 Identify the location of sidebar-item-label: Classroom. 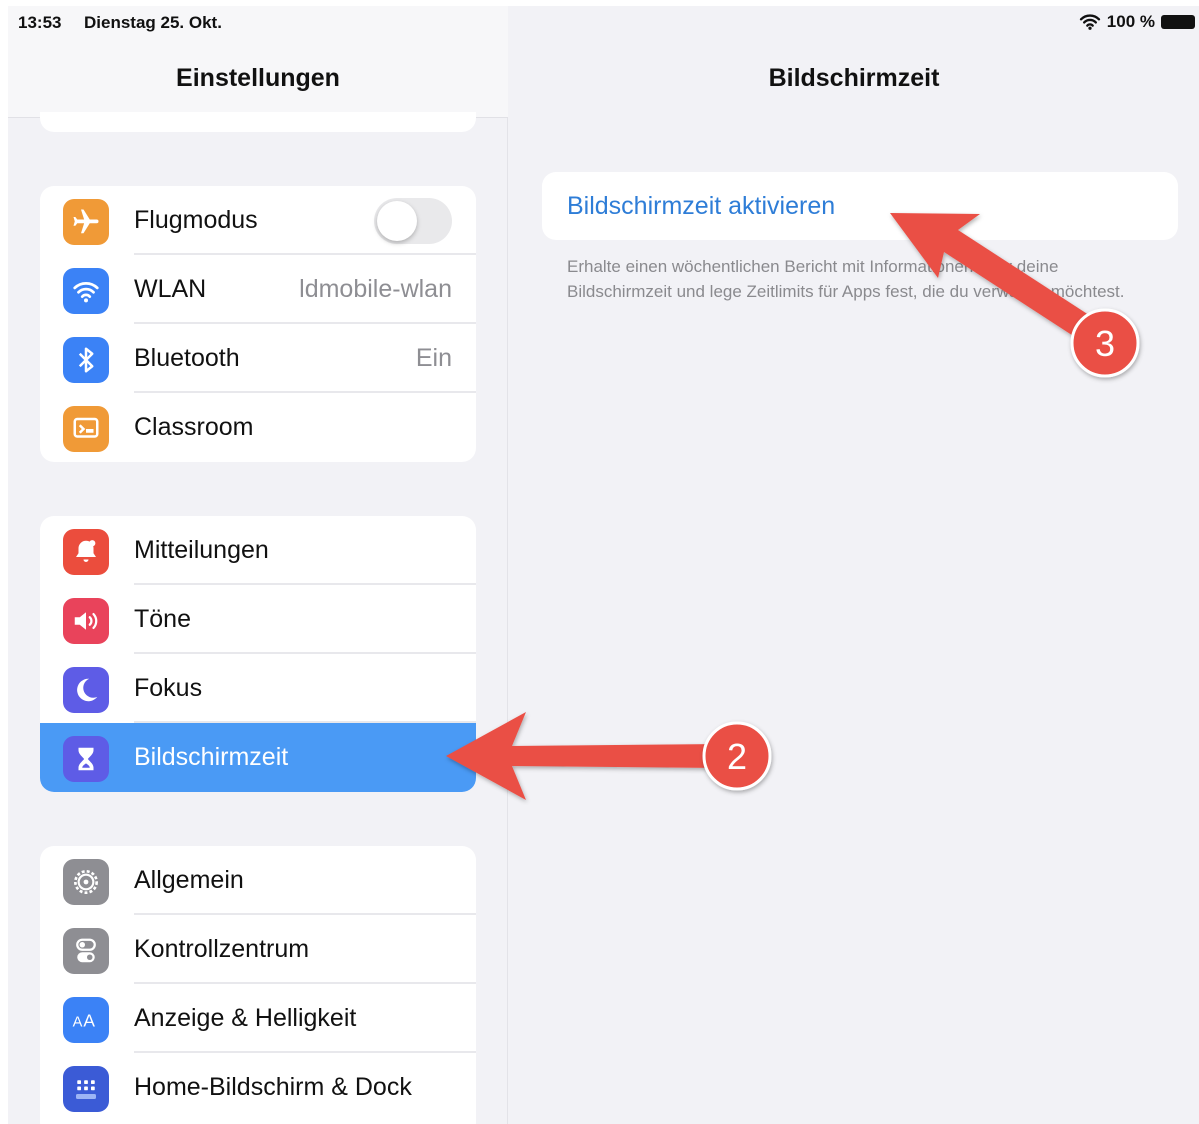
(194, 427).